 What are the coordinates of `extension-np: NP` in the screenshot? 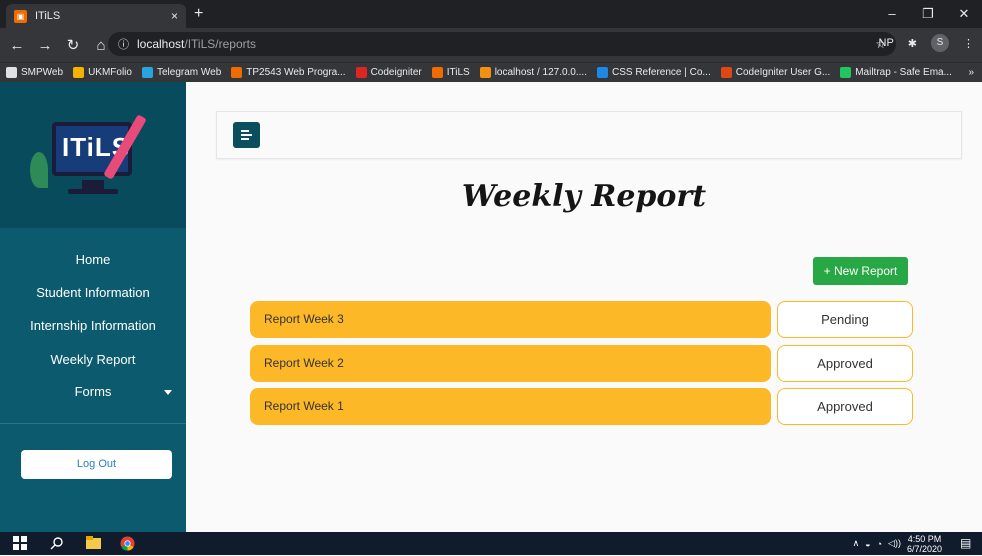 It's located at (886, 43).